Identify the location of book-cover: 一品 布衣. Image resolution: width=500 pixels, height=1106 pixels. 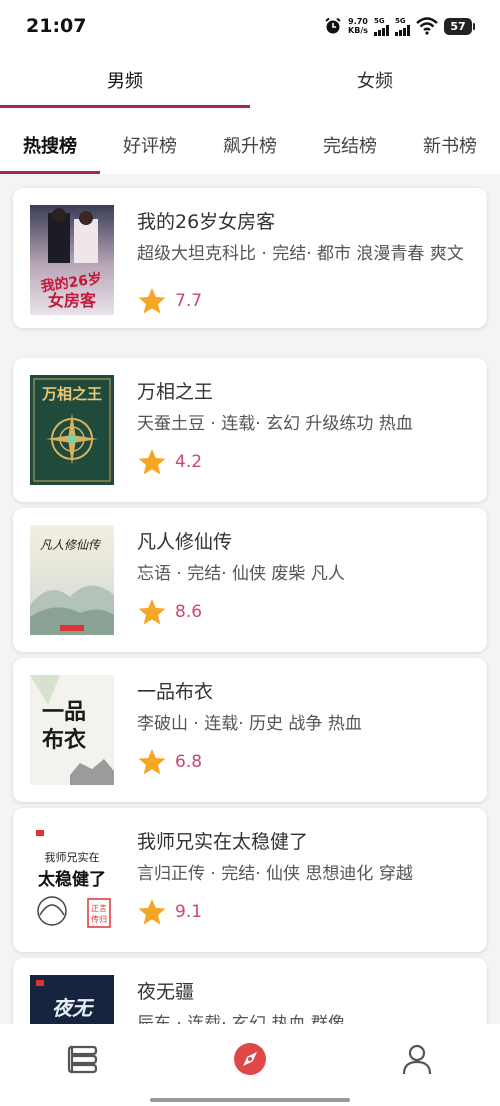
(72, 730).